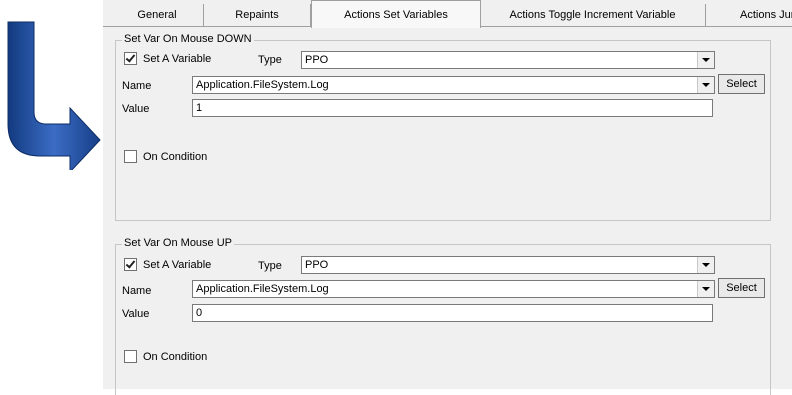 The image size is (792, 395). Describe the element at coordinates (508, 265) in the screenshot. I see `type-combo-up: PPO` at that location.